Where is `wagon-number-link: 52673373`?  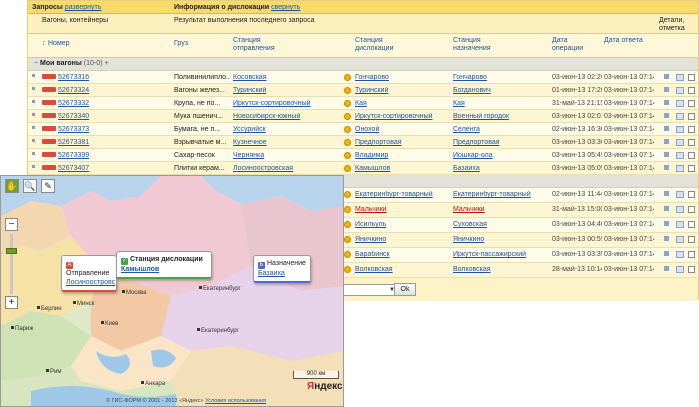 wagon-number-link: 52673373 is located at coordinates (78, 129).